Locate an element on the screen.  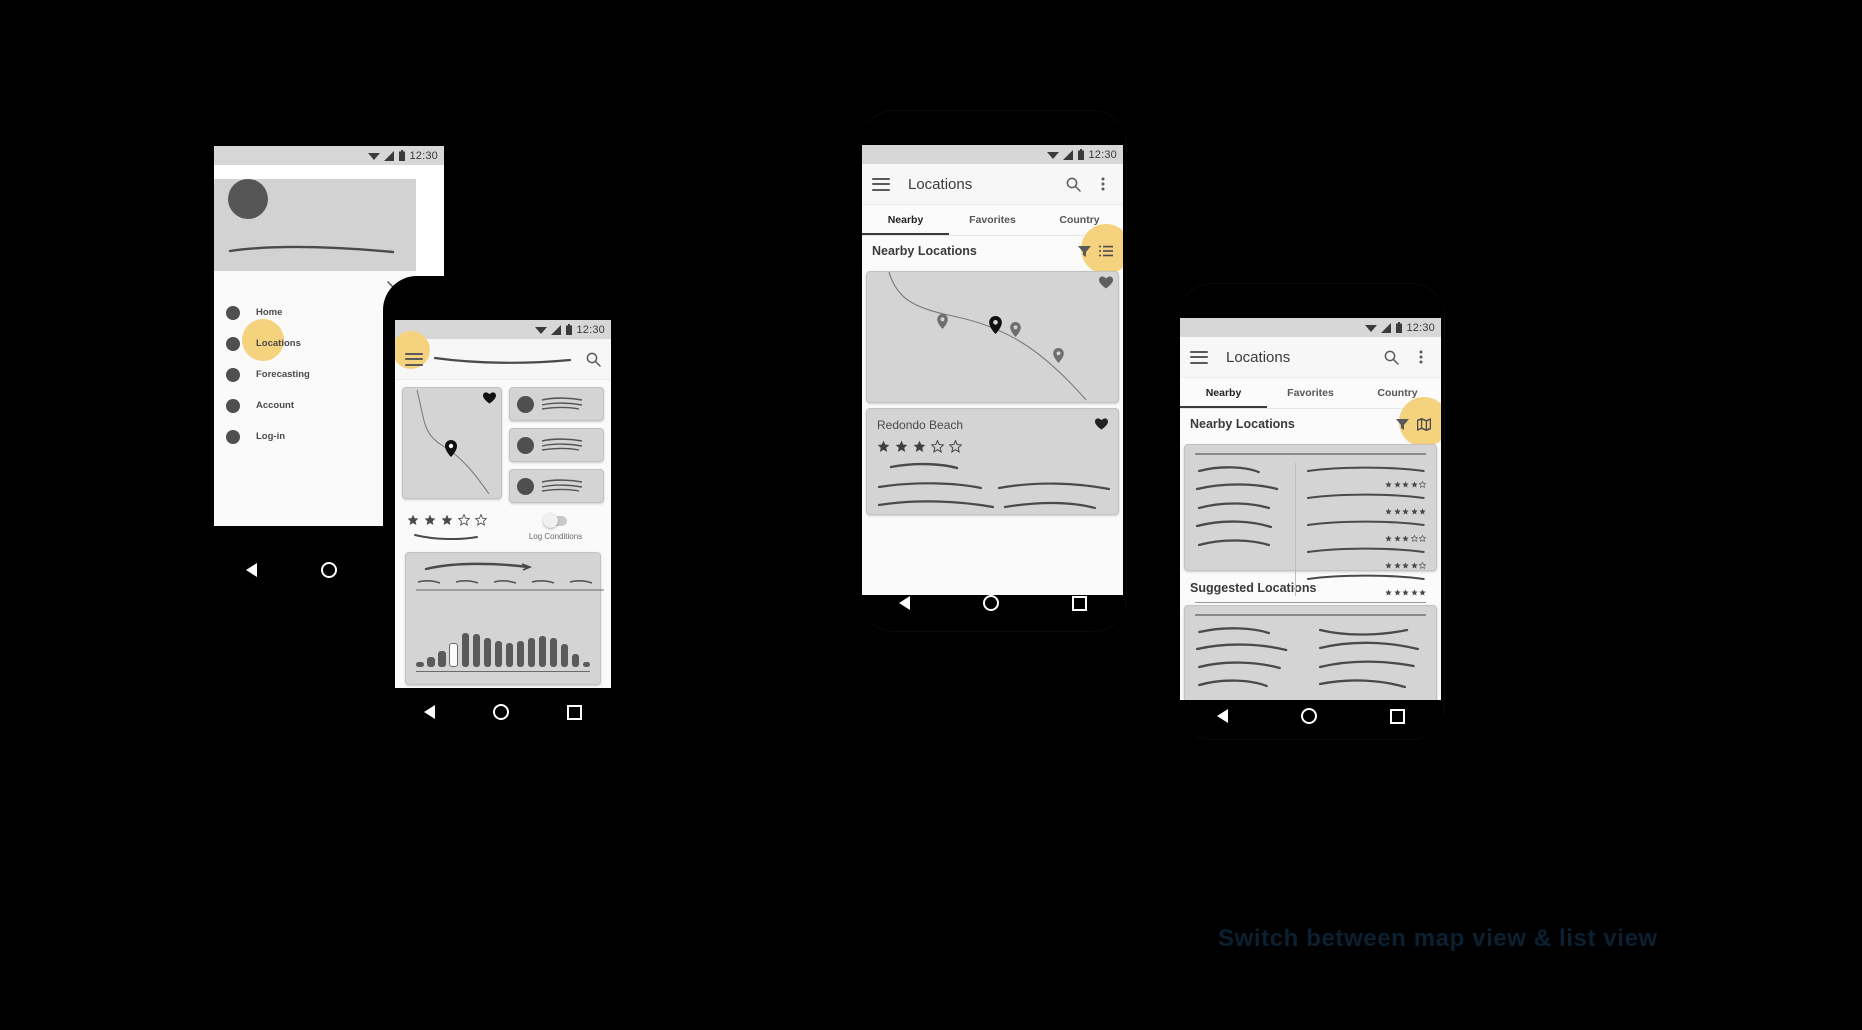
conditions-bar-chart is located at coordinates (503, 637).